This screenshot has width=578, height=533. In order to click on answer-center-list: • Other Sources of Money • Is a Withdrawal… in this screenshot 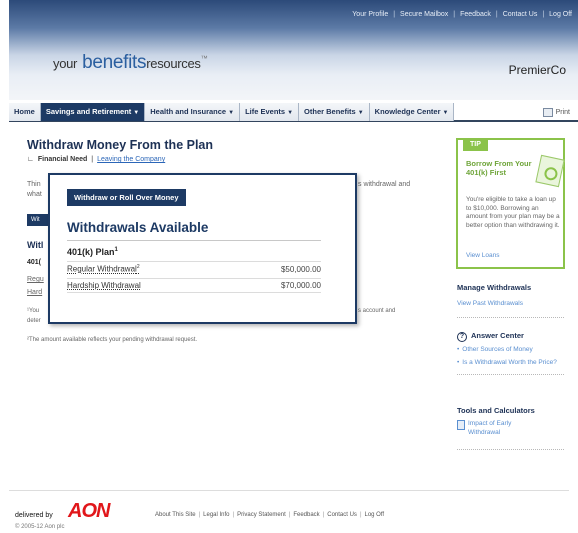, I will do `click(512, 356)`.